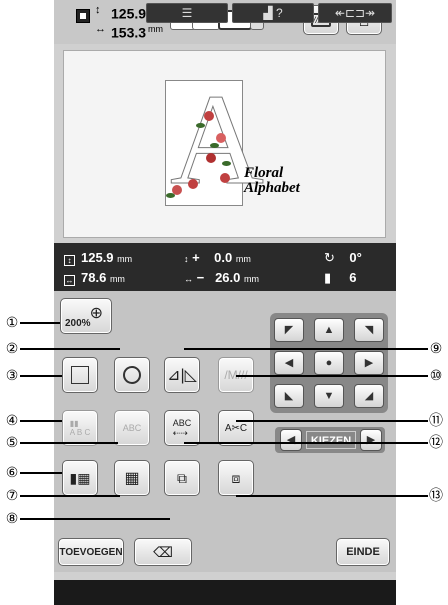 This screenshot has height=605, width=448. I want to click on bottom-bar, so click(225, 592).